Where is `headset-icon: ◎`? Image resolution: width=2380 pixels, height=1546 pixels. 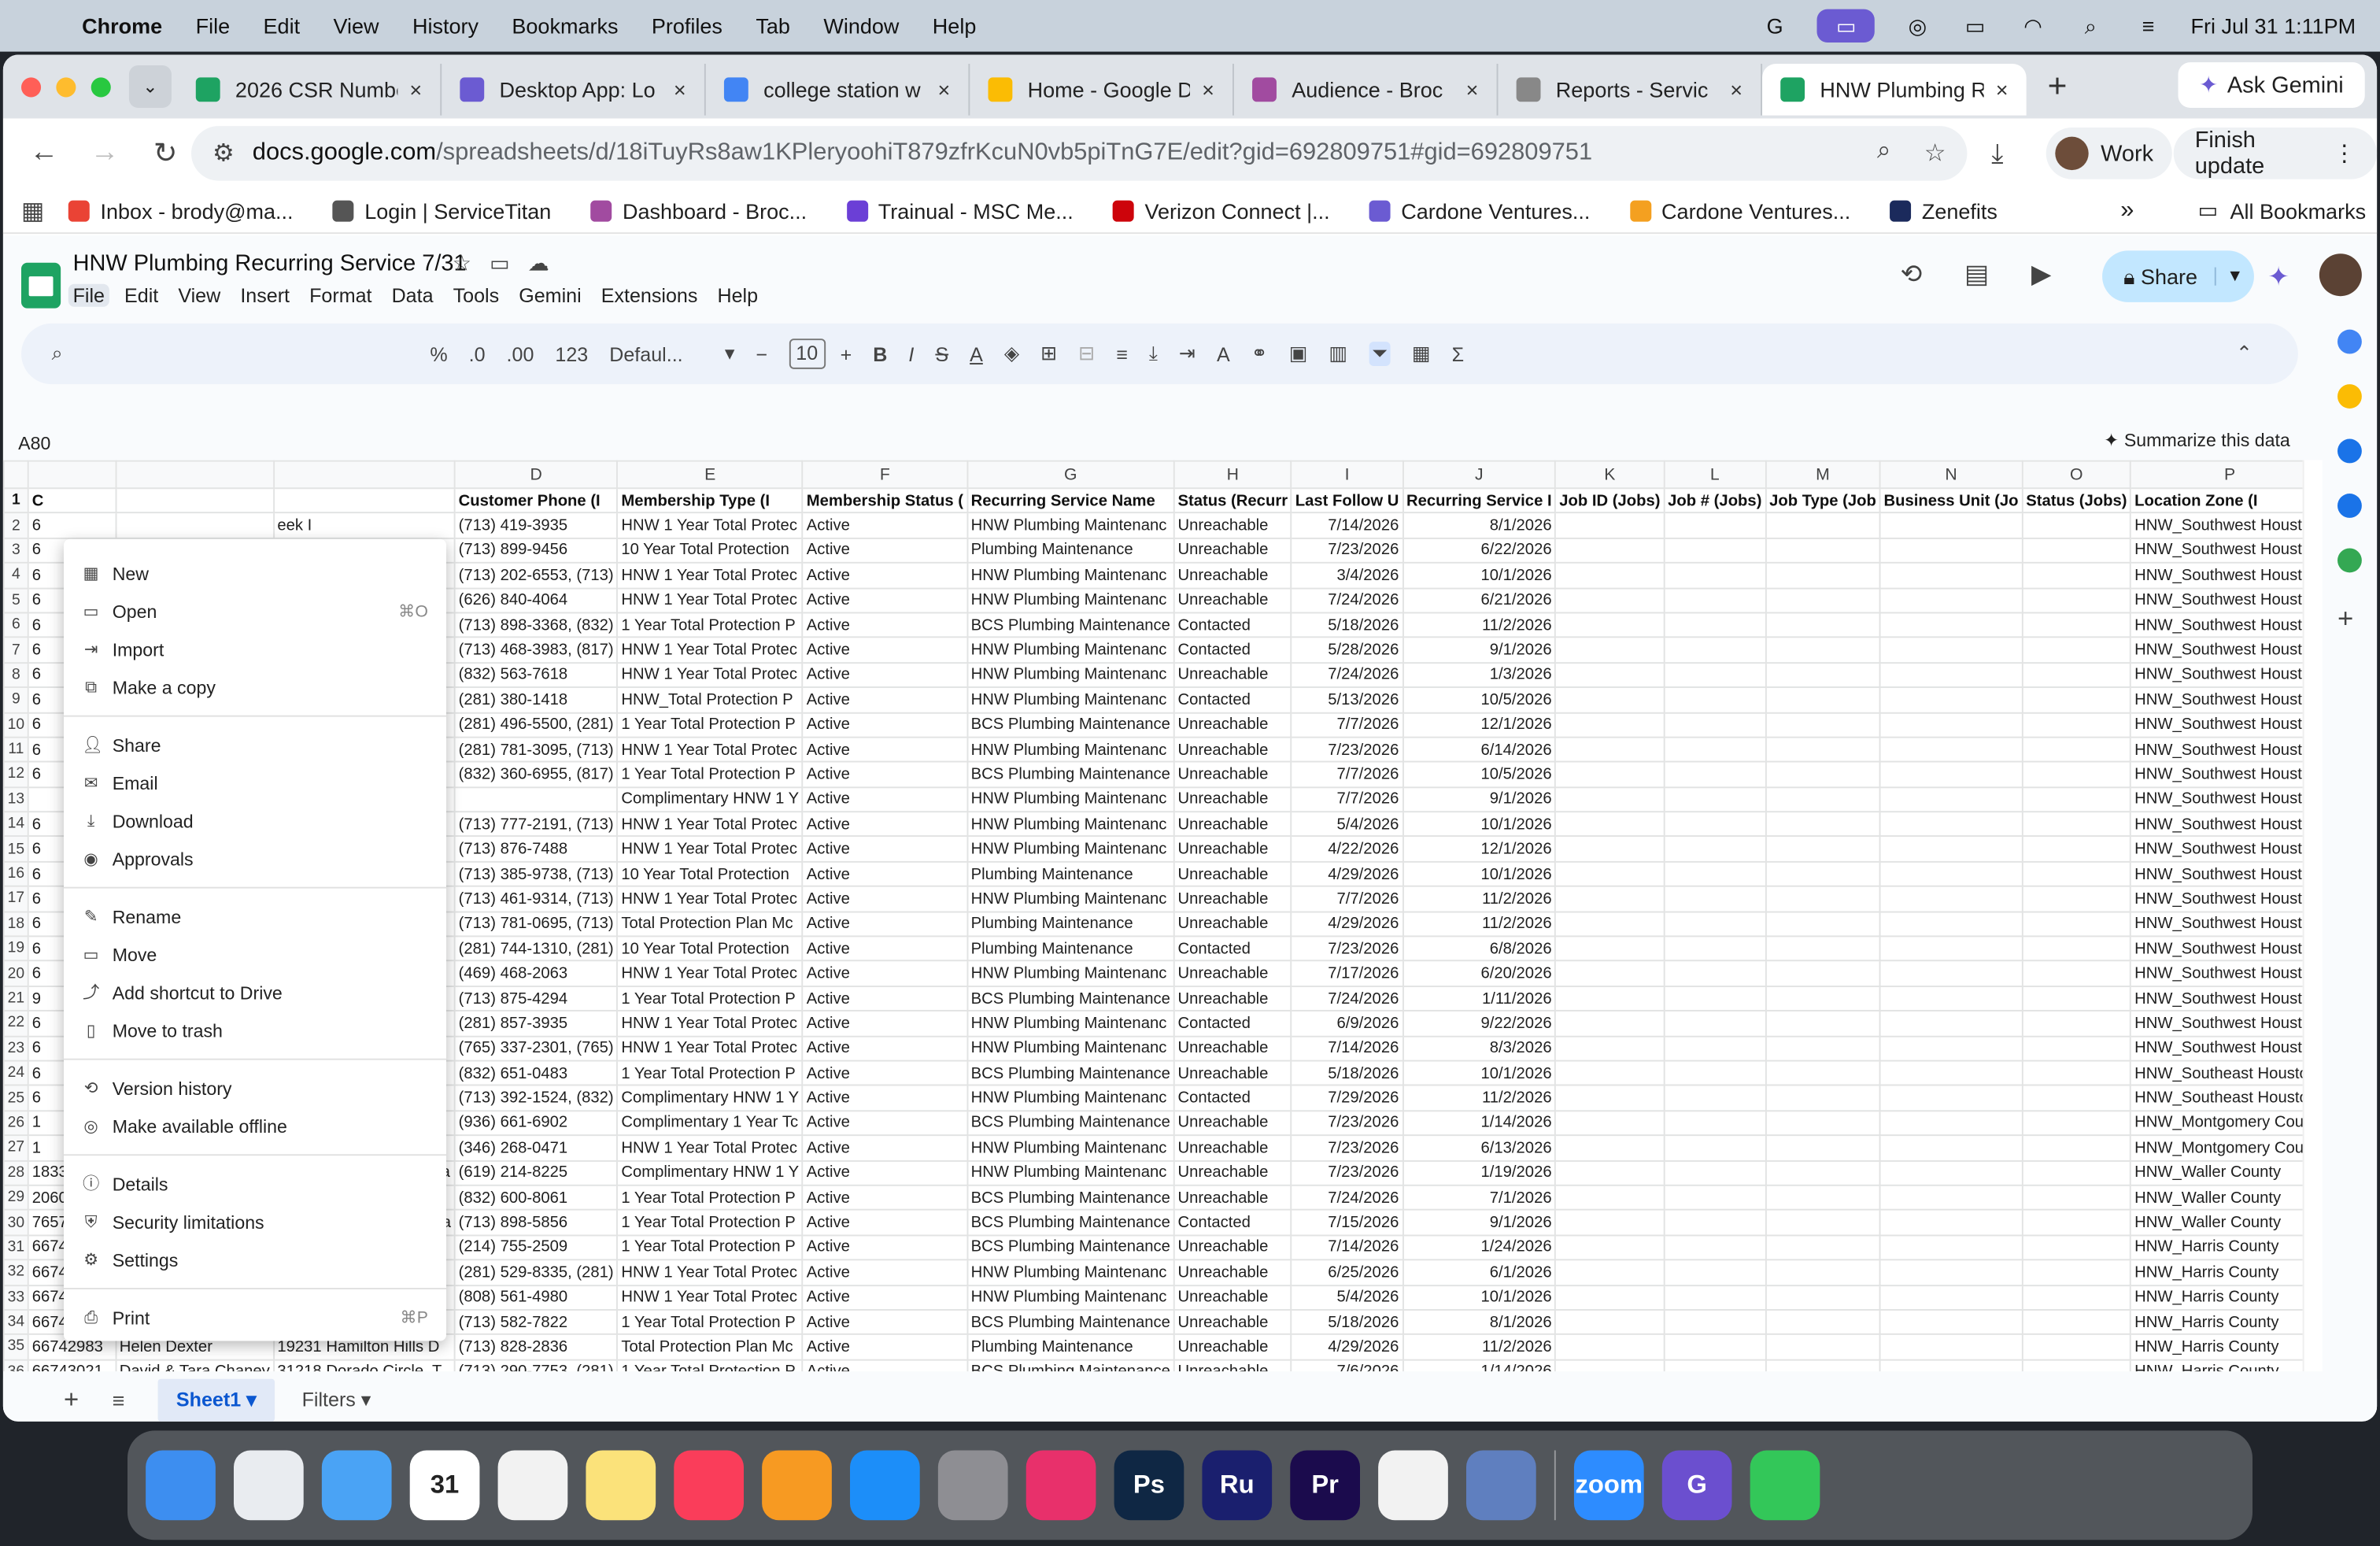
headset-icon: ◎ is located at coordinates (1917, 26).